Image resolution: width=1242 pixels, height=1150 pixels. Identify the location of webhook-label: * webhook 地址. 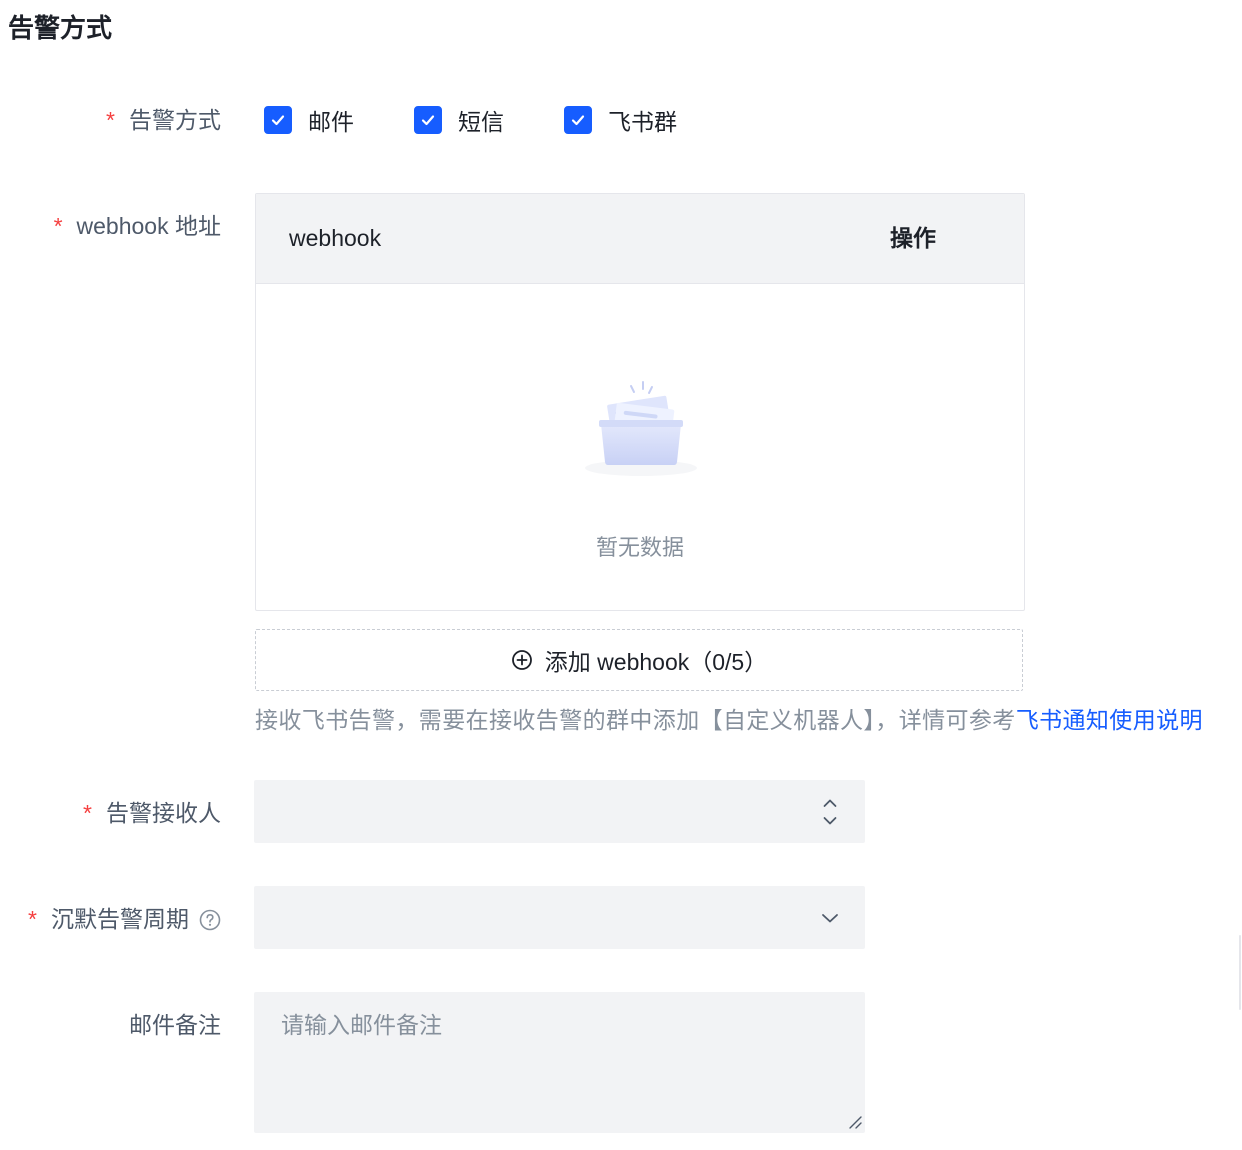
(110, 226).